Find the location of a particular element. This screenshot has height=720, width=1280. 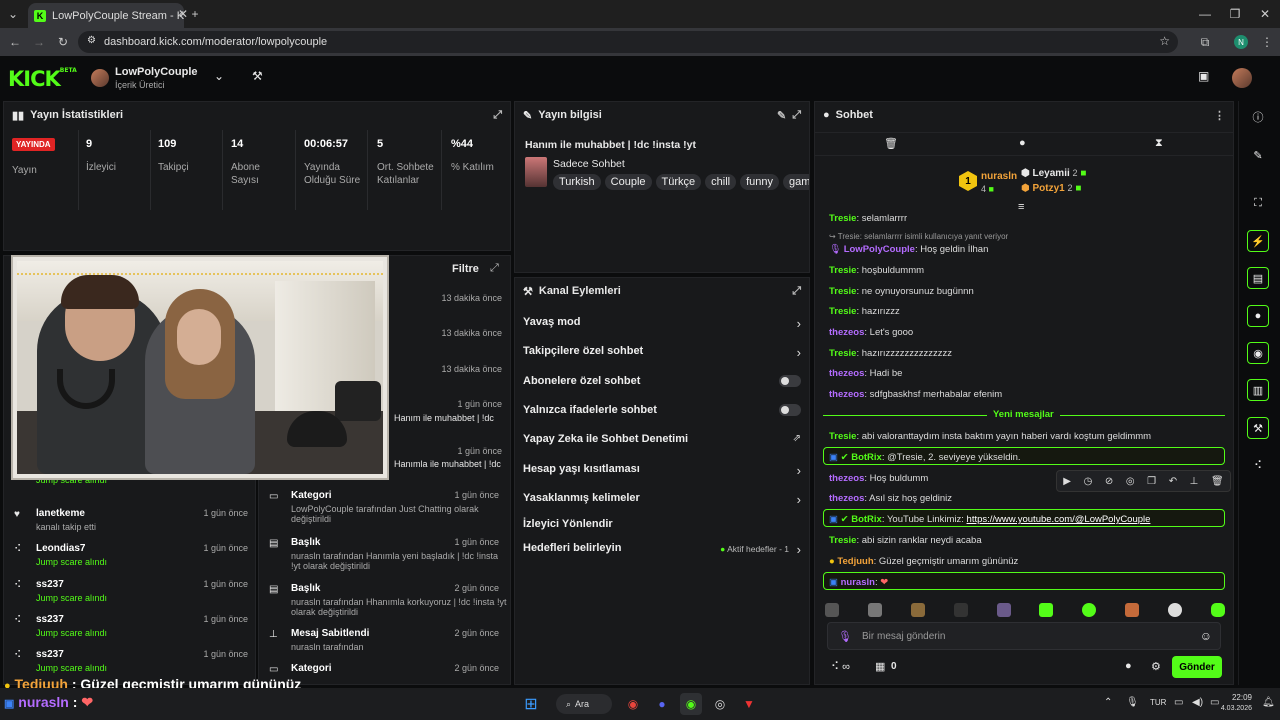

collapse-icon: ≡ is located at coordinates (1021, 207).